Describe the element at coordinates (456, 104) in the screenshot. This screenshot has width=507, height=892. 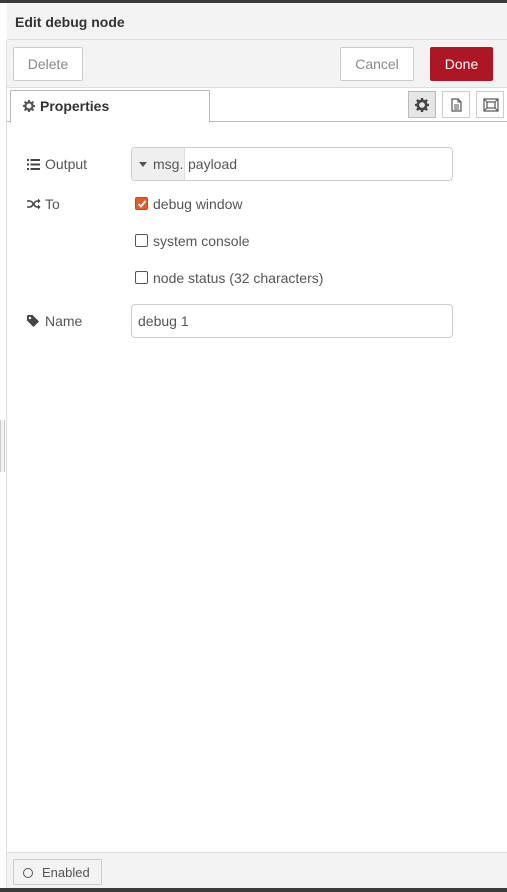
I see `tab-description-button` at that location.